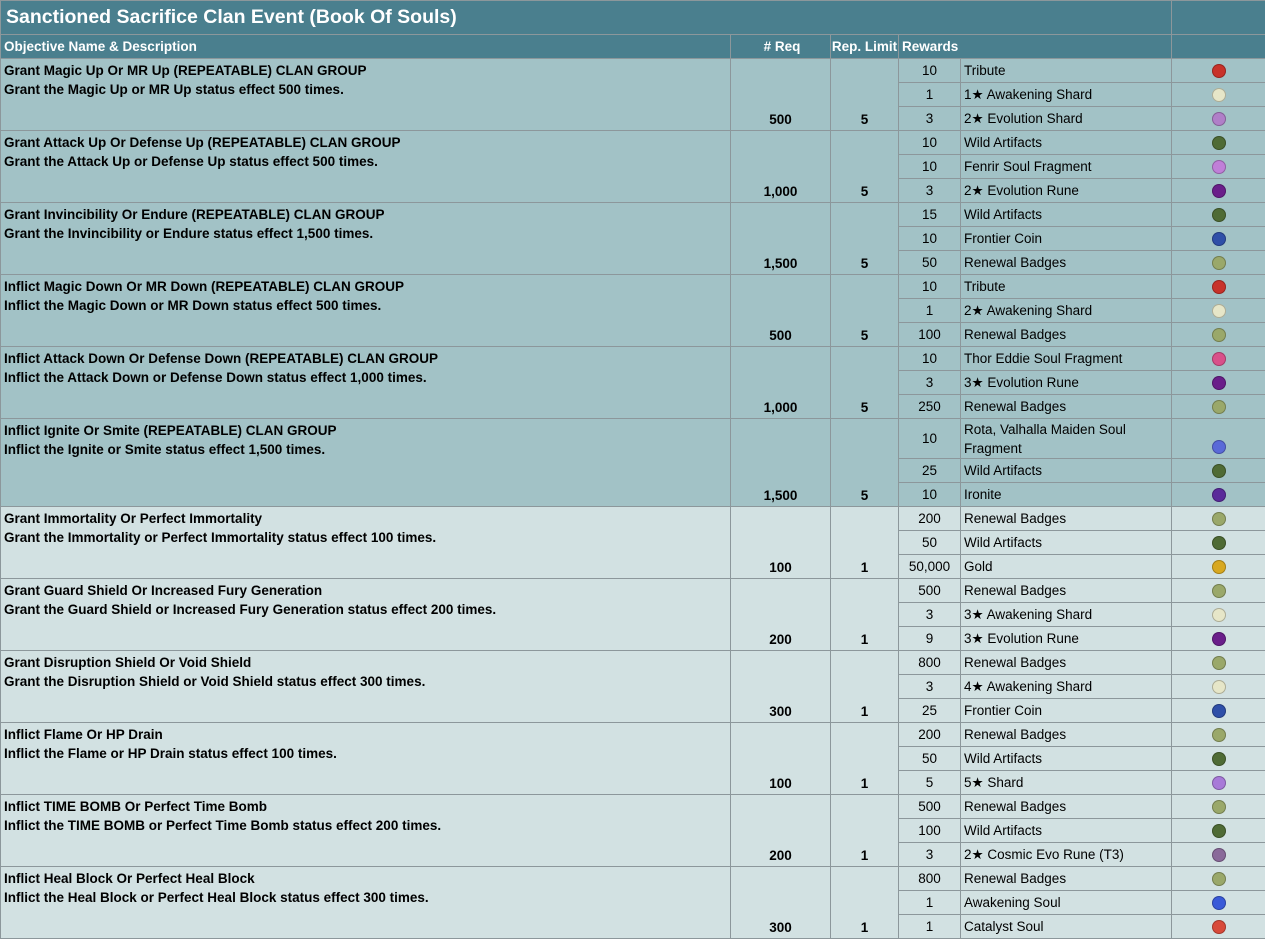 The image size is (1265, 942). I want to click on reward-name: 2★ Evolution Shard, so click(1066, 118).